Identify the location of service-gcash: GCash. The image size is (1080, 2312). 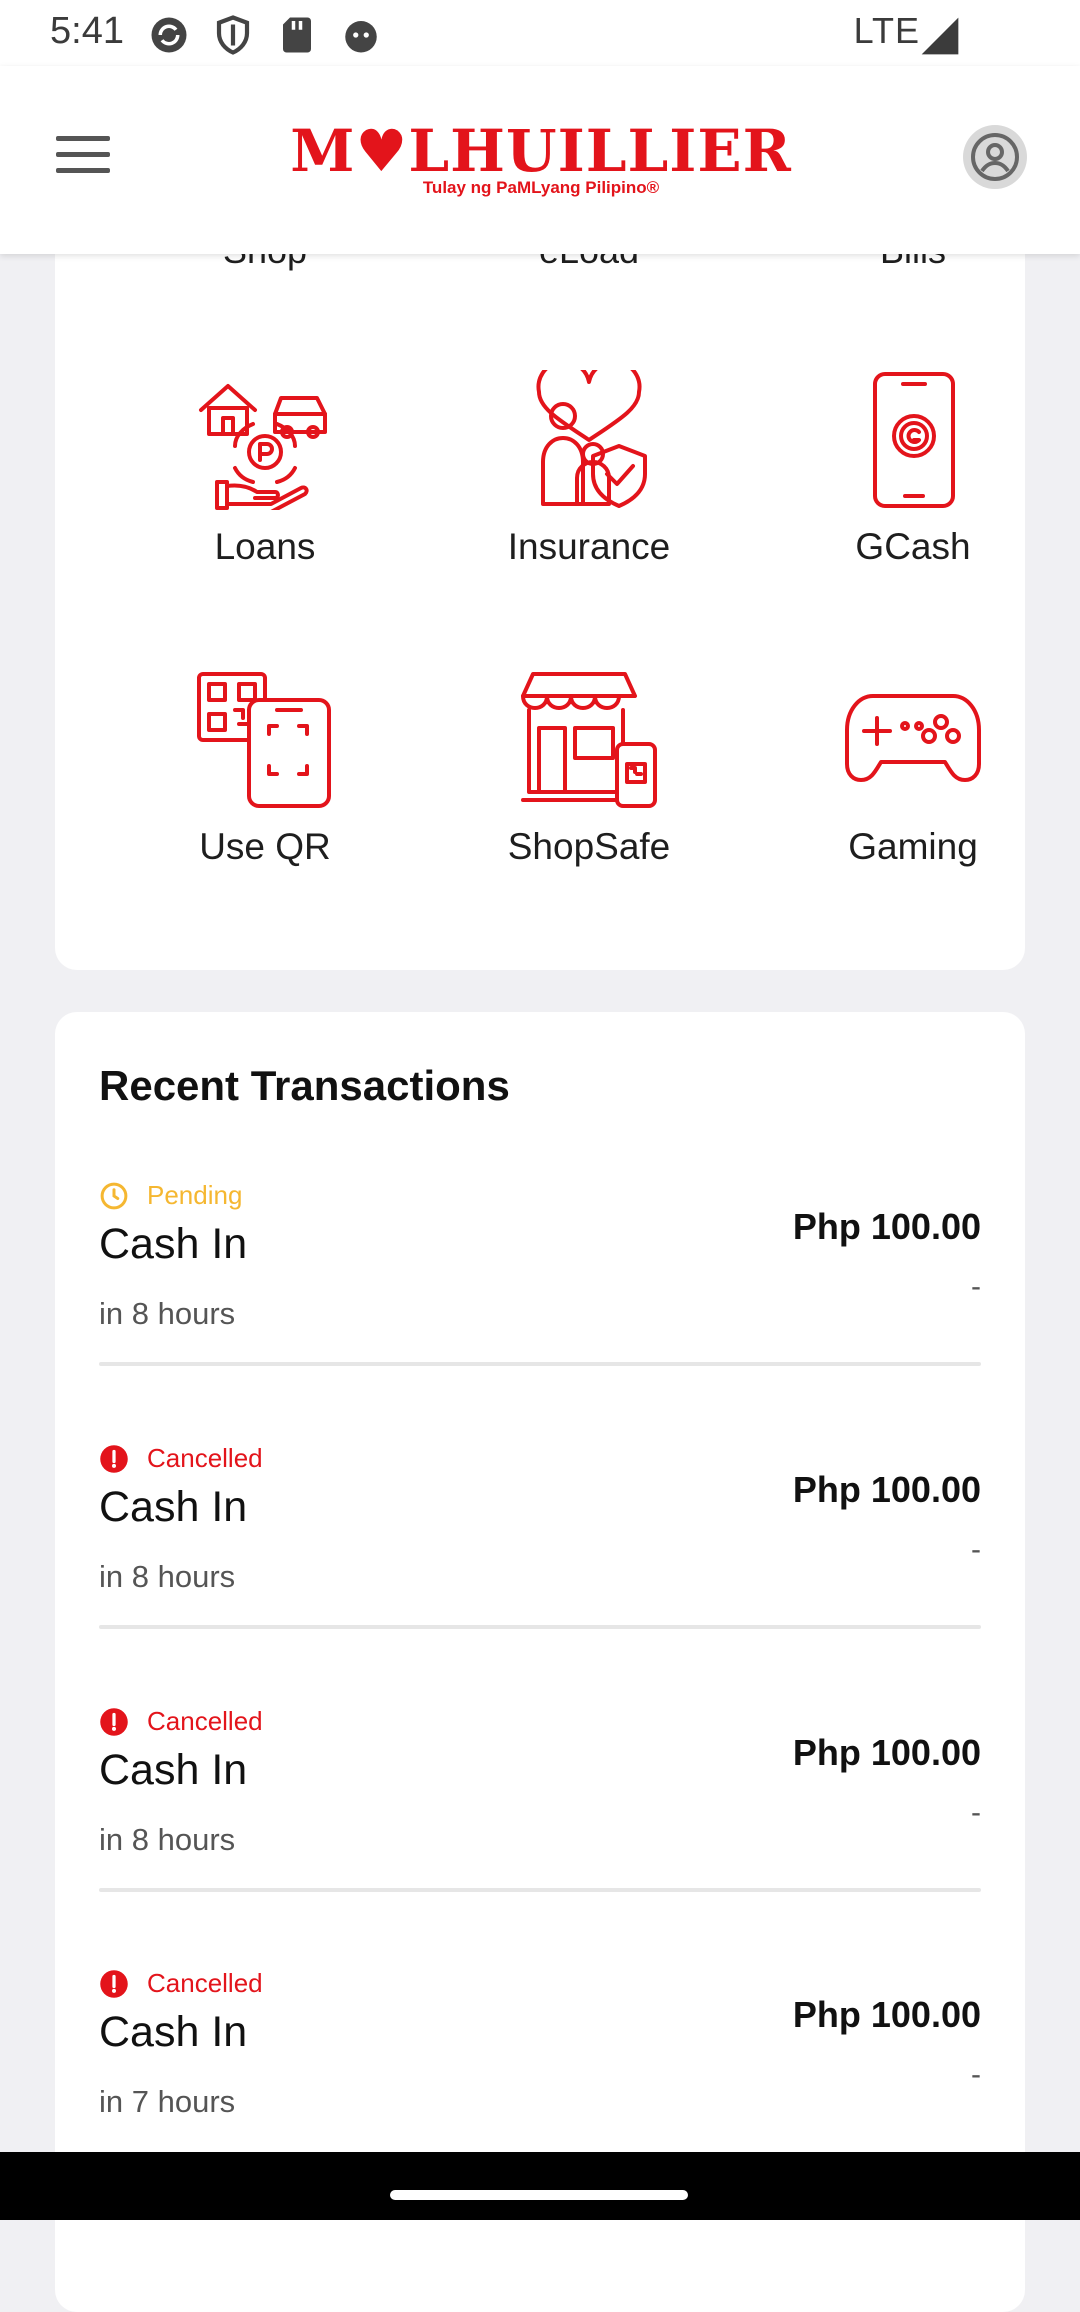
(913, 469).